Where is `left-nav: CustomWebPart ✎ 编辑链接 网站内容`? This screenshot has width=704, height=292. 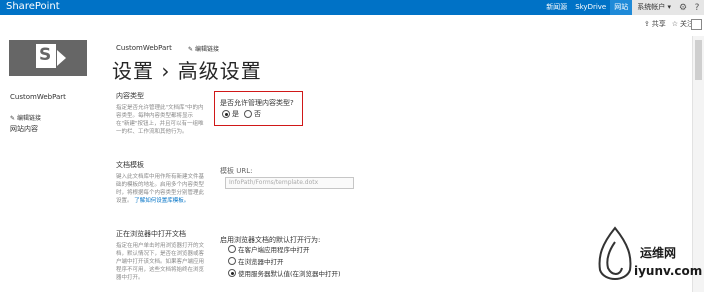 left-nav: CustomWebPart ✎ 编辑链接 网站内容 is located at coordinates (38, 113).